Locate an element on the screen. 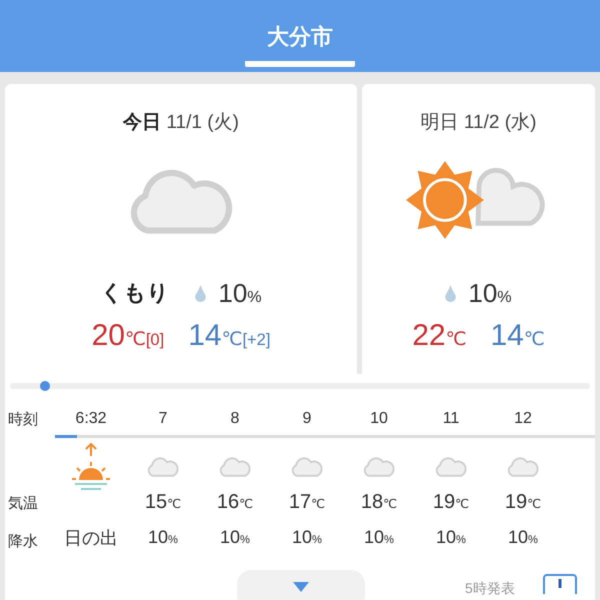  city-title: 大分市 is located at coordinates (300, 44).